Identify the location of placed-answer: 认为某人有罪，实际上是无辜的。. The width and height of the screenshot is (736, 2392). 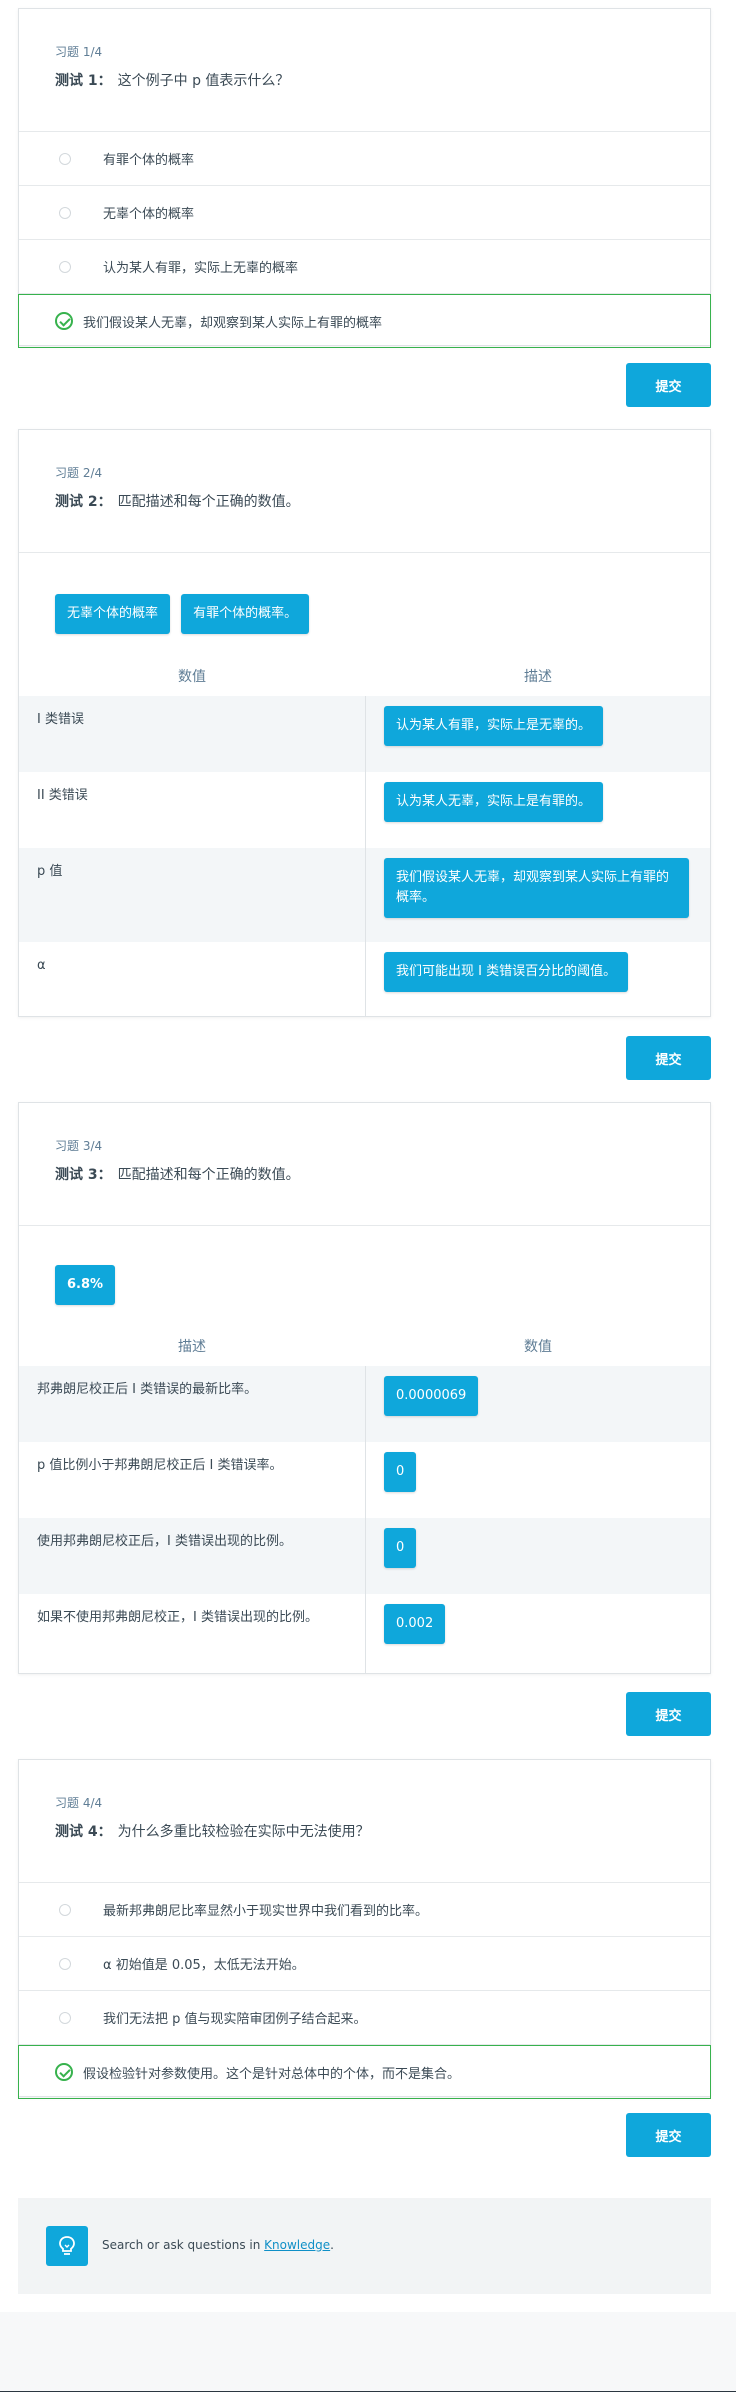
(494, 726).